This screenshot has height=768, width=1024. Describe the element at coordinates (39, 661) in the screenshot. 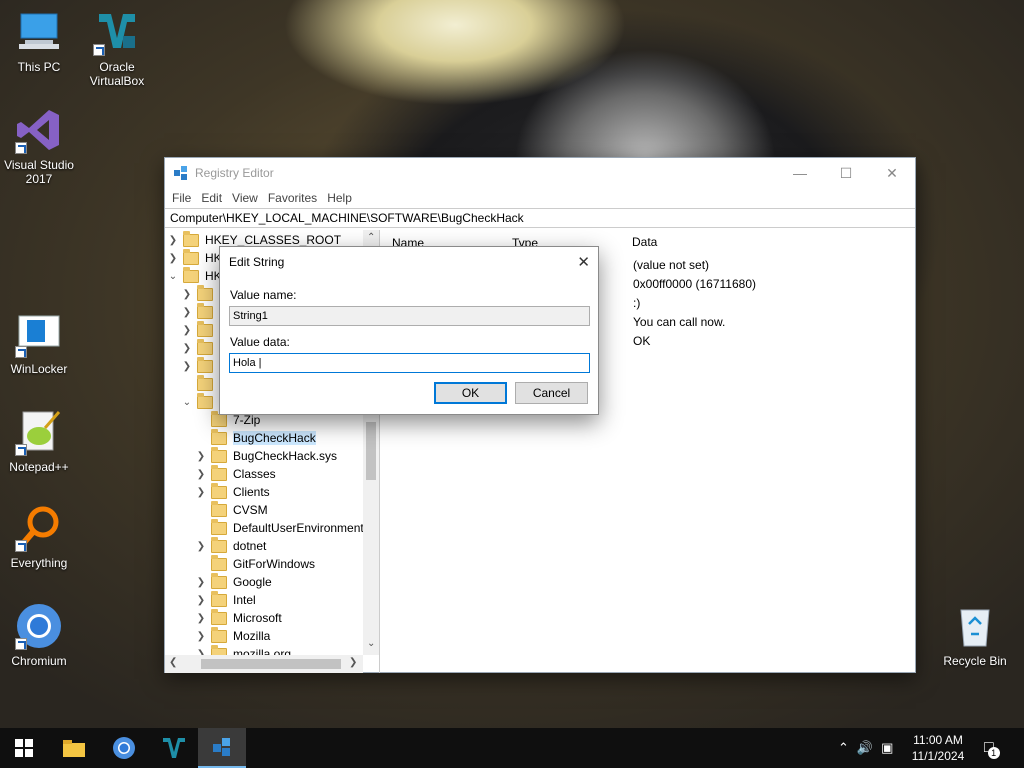

I see `desktop-icon-label: Chromium` at that location.